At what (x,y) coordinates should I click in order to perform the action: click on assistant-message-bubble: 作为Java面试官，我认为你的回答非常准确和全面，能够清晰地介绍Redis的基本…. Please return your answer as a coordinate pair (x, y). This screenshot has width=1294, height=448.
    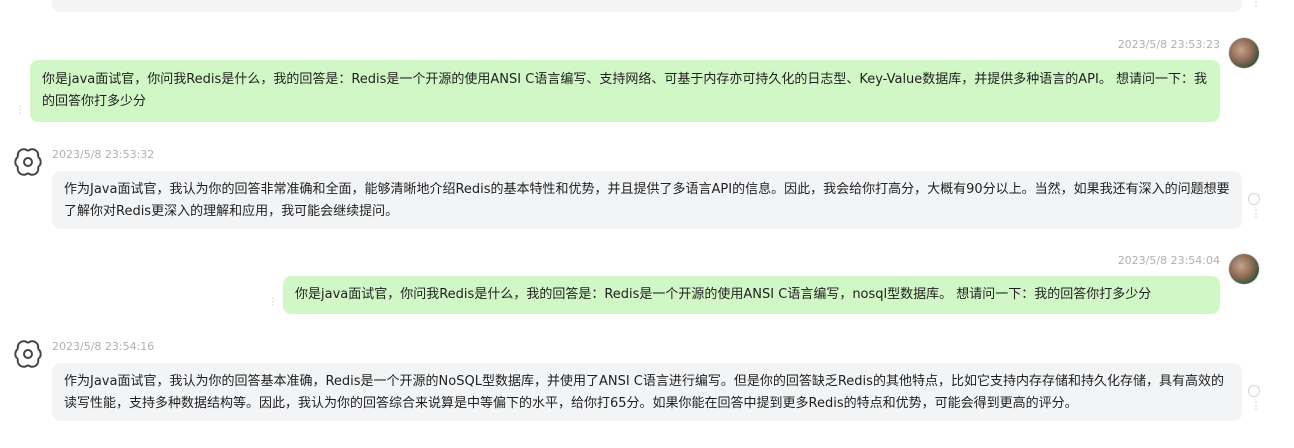
    Looking at the image, I should click on (647, 200).